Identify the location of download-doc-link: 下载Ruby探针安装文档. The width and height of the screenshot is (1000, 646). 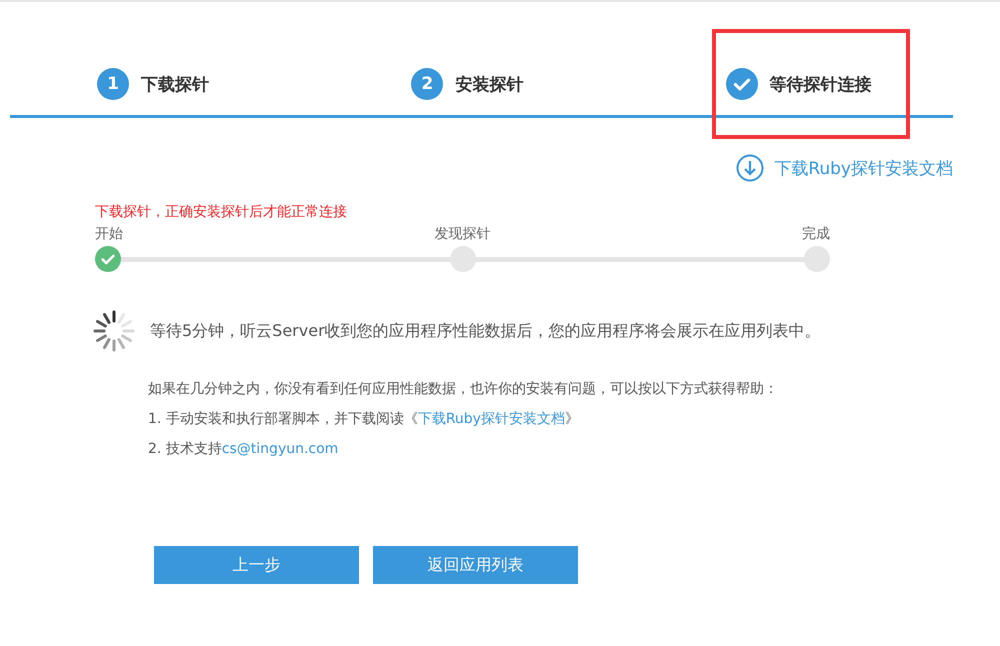
(863, 168).